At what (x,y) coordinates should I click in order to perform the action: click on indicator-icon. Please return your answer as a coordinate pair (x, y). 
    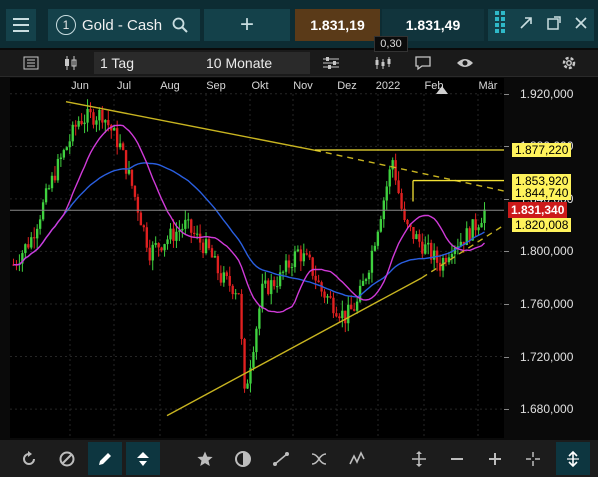
    Looking at the image, I should click on (383, 63).